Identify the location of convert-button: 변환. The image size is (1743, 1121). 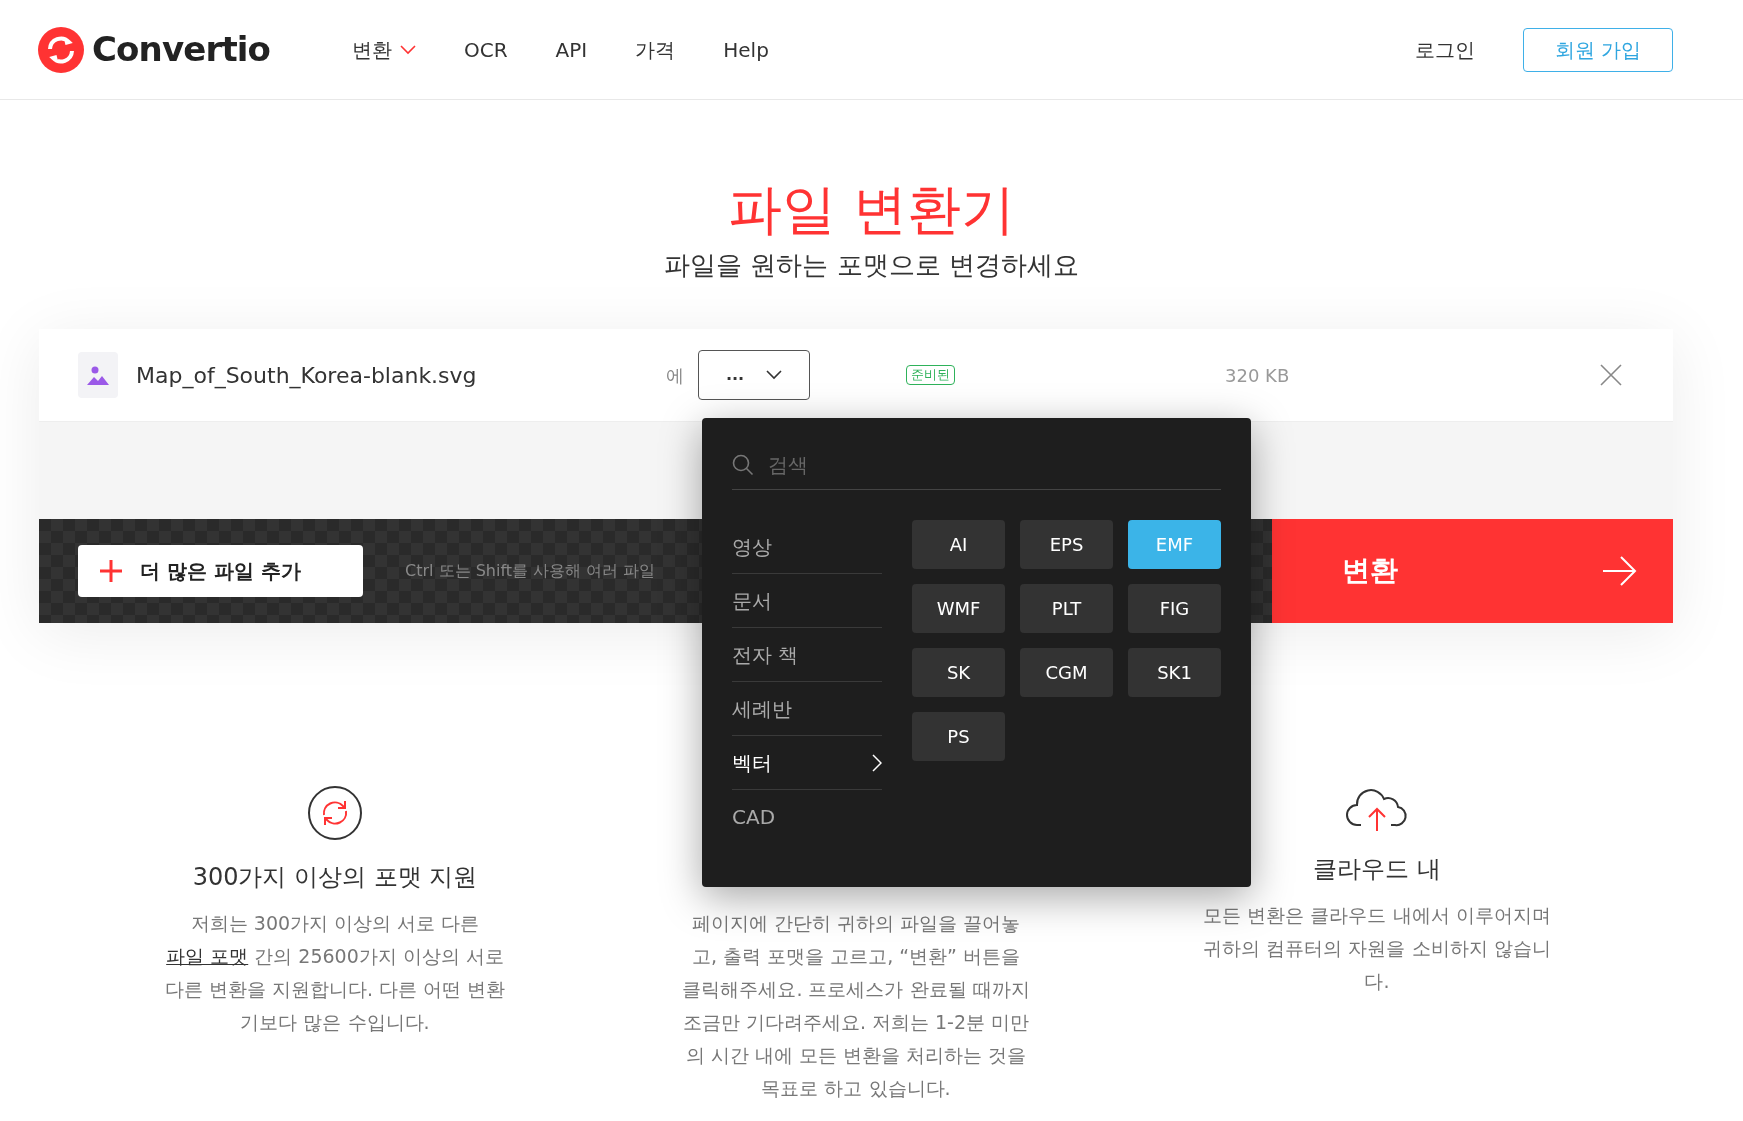
(1472, 571).